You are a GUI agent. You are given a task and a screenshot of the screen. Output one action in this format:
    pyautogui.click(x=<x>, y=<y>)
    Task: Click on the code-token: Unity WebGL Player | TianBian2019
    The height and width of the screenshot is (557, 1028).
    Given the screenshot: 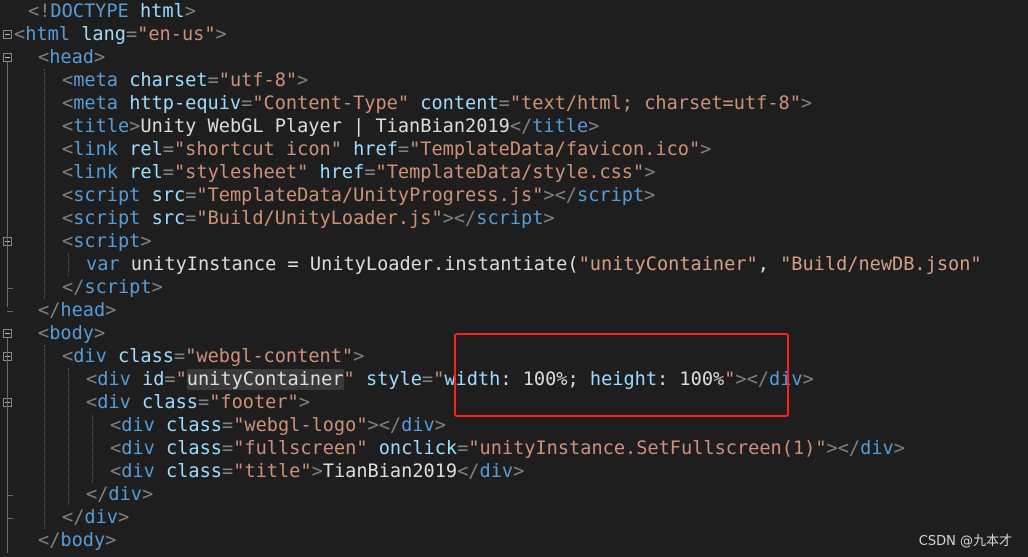 What is the action you would take?
    pyautogui.click(x=325, y=126)
    